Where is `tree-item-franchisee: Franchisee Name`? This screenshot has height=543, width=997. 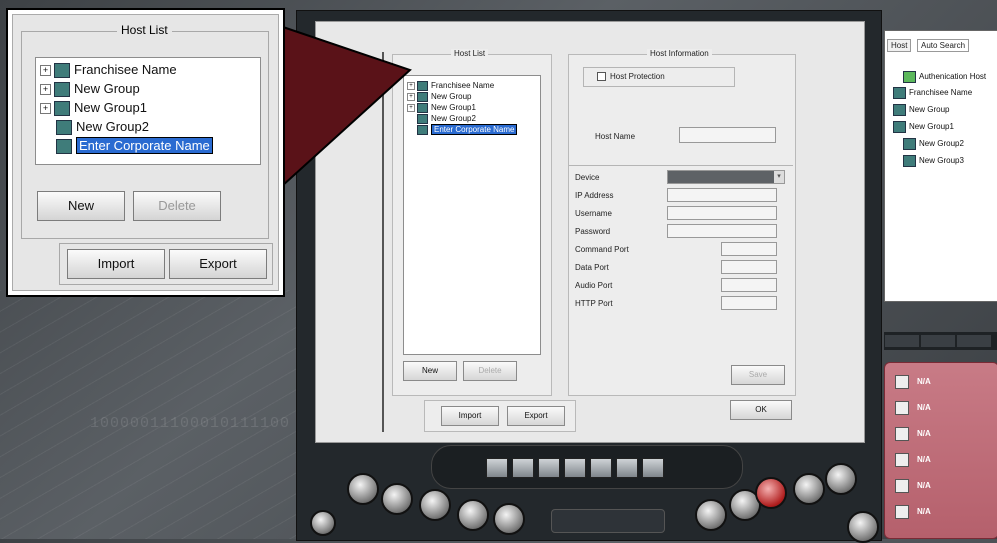 tree-item-franchisee: Franchisee Name is located at coordinates (932, 93).